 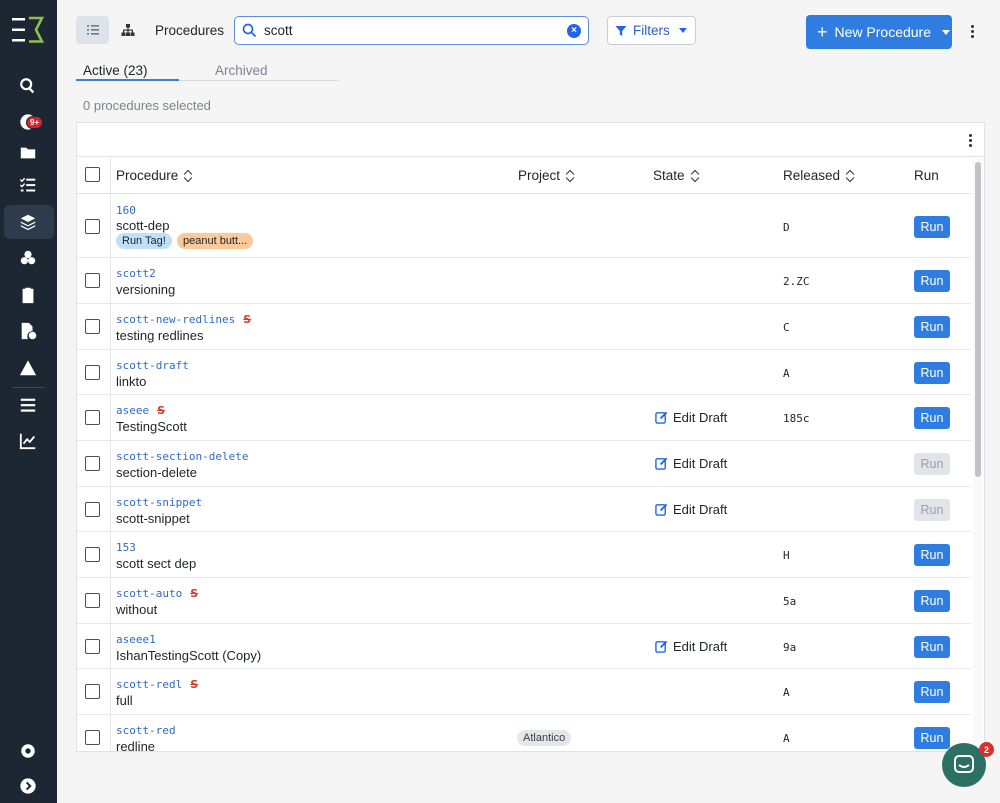 I want to click on tab-active: Active (23), so click(x=115, y=70).